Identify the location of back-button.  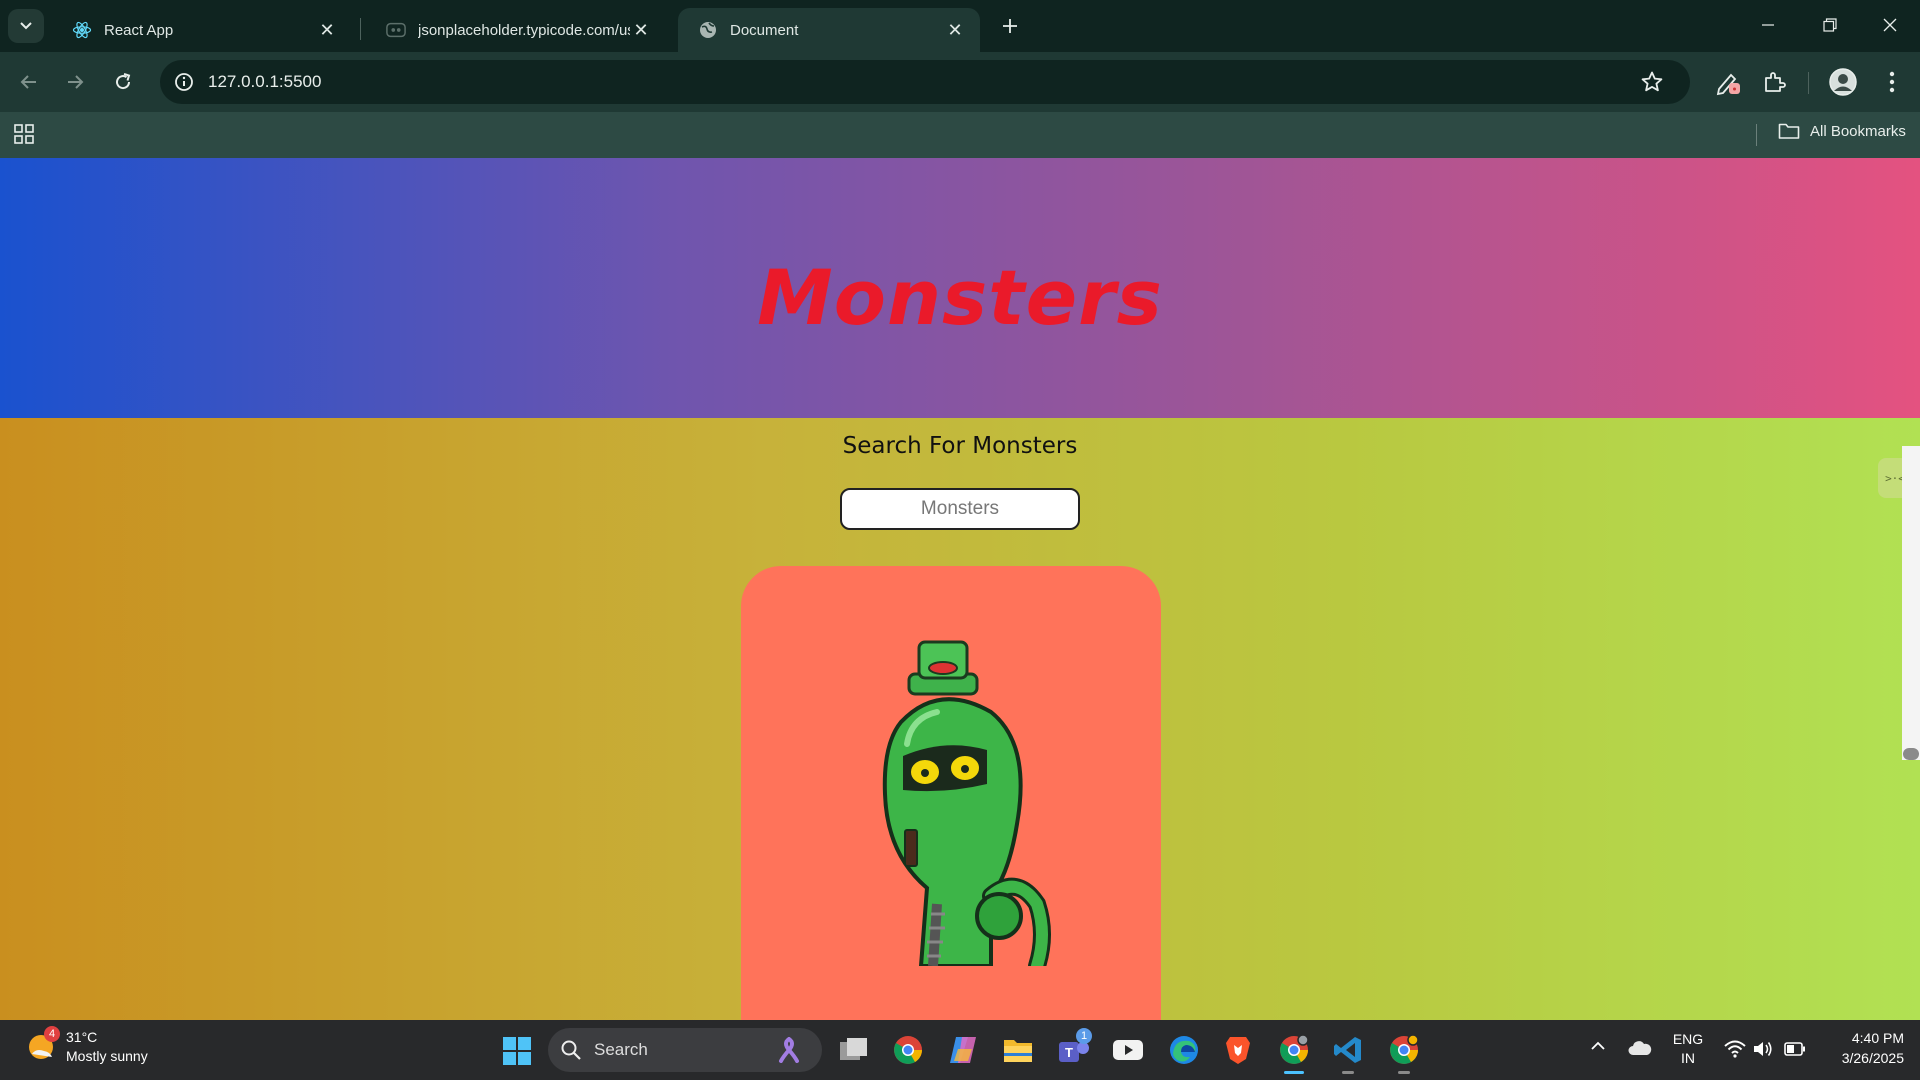
(29, 82).